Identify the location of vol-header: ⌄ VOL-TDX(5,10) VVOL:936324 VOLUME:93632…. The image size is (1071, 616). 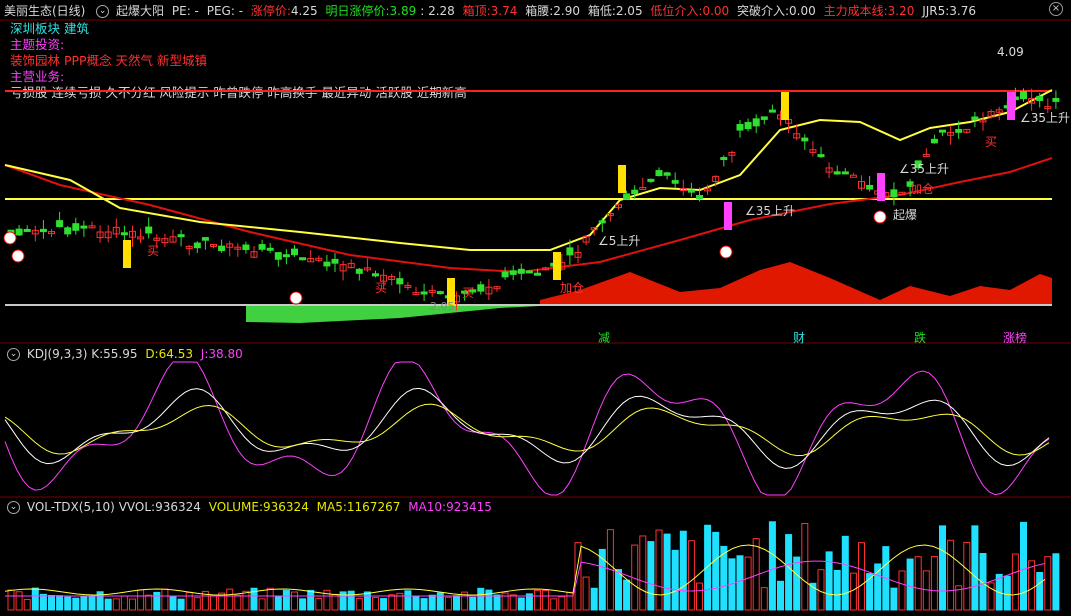
(248, 507).